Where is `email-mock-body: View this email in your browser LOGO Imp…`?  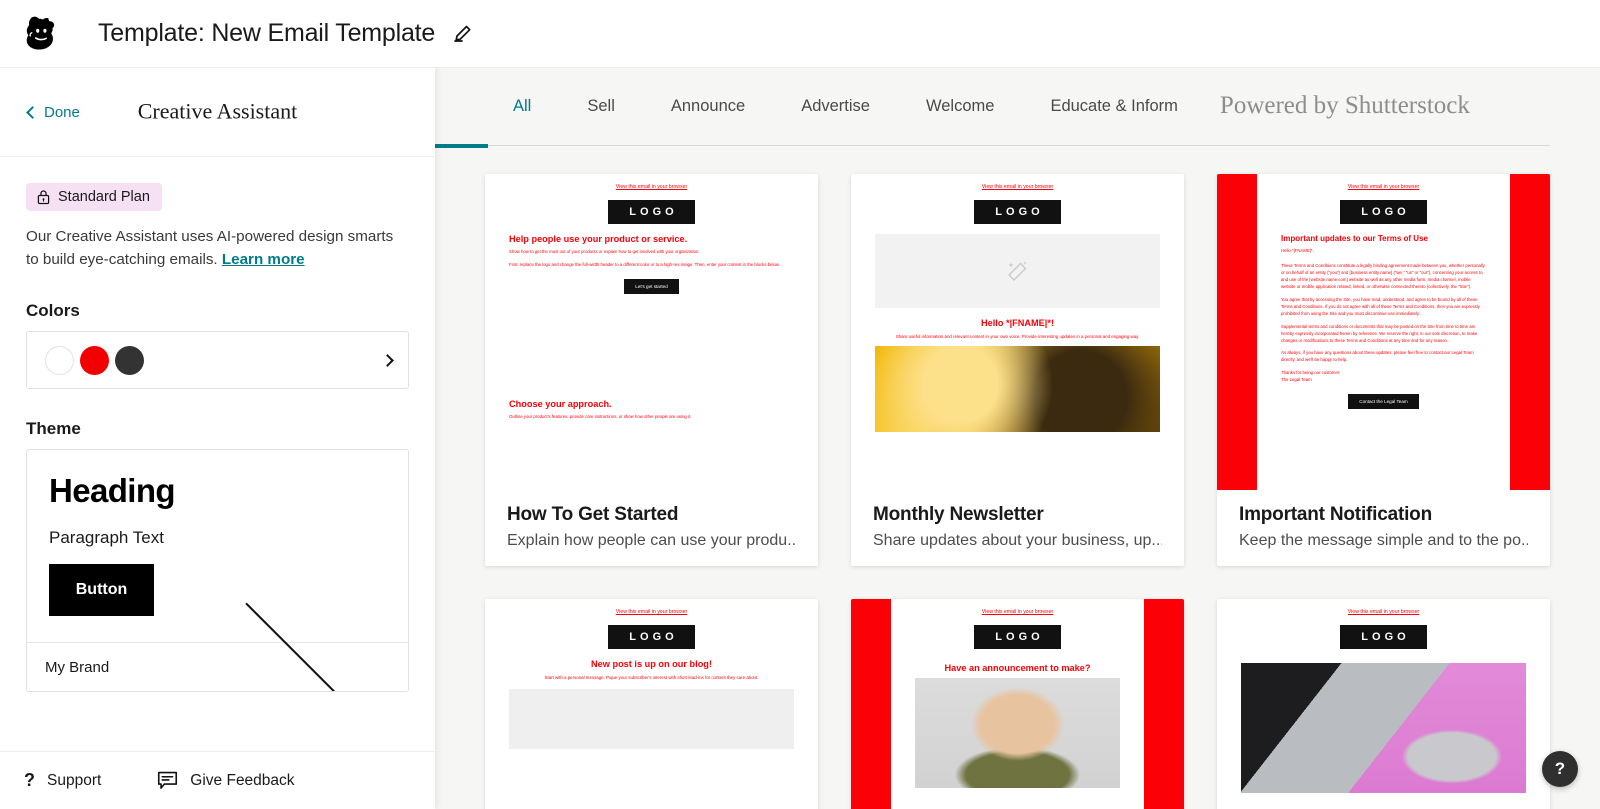 email-mock-body: View this email in your browser LOGO Imp… is located at coordinates (1383, 332).